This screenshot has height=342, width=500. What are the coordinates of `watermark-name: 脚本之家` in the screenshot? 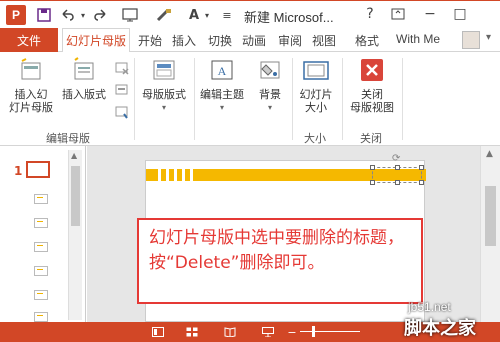 It's located at (440, 328).